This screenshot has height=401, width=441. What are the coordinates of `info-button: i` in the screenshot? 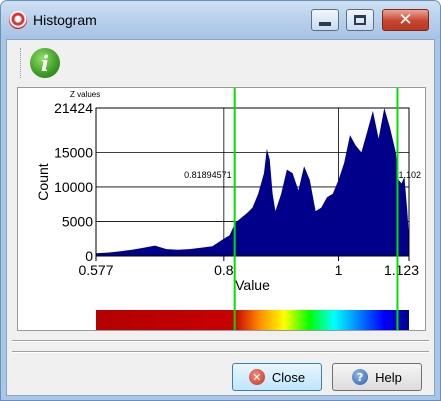 It's located at (45, 63).